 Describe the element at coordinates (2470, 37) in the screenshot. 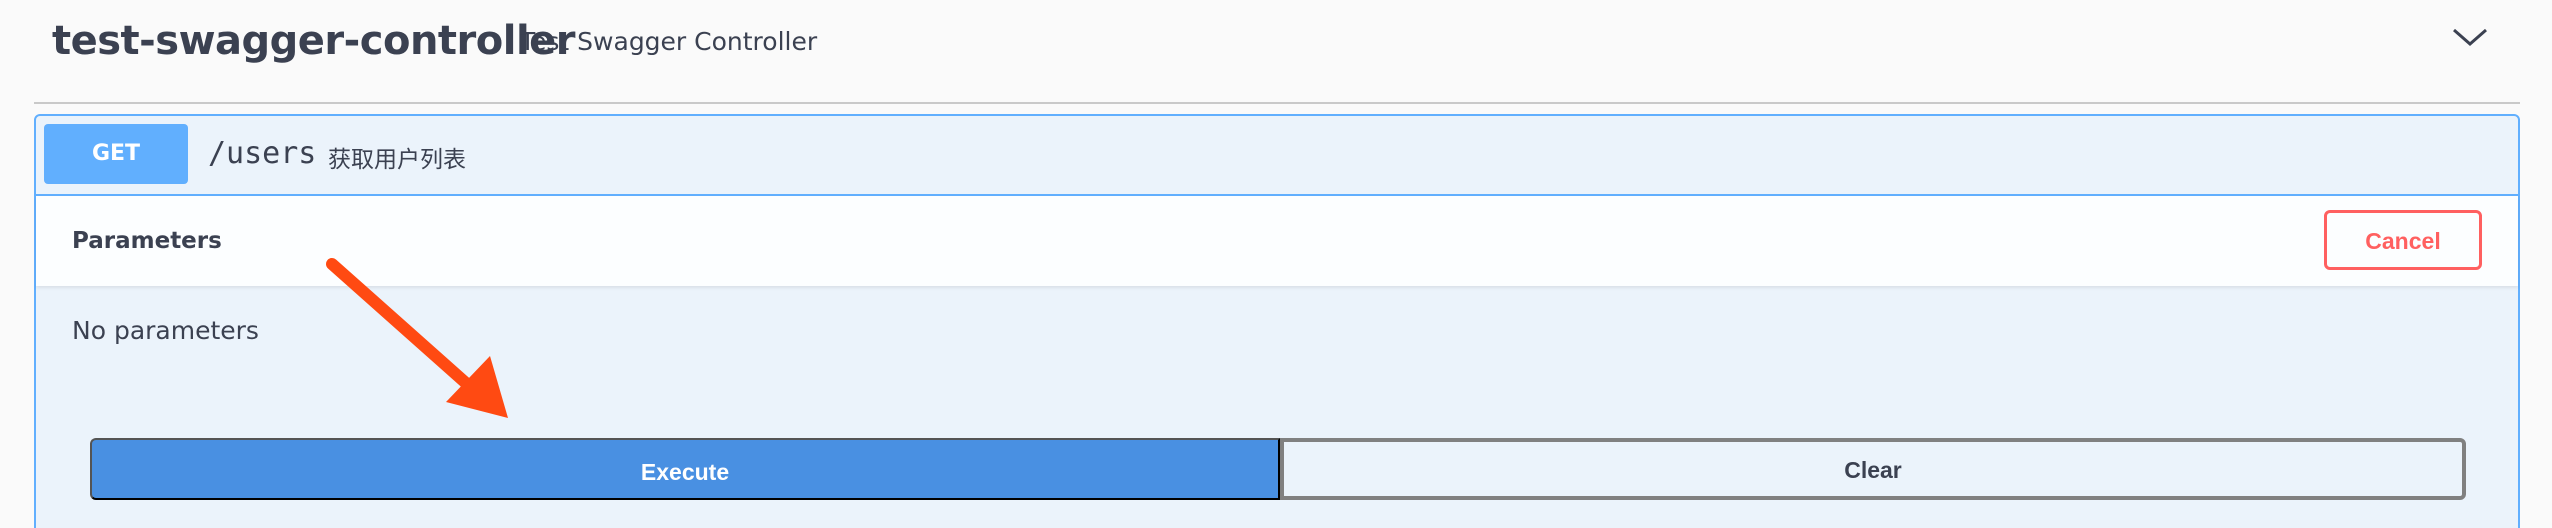

I see `chevron-down-icon` at that location.